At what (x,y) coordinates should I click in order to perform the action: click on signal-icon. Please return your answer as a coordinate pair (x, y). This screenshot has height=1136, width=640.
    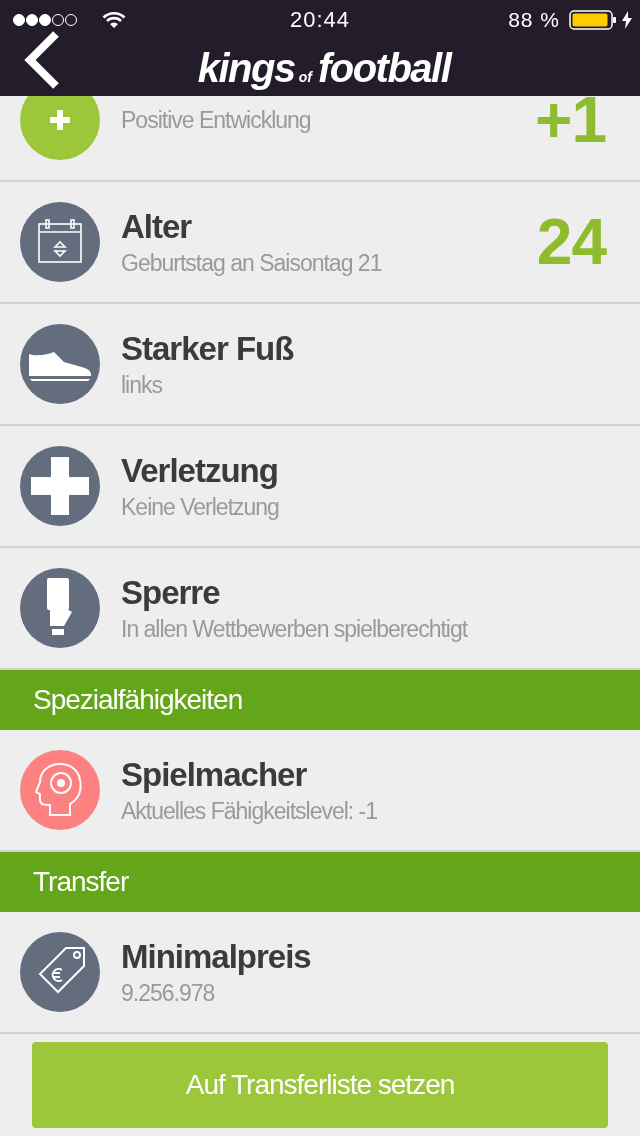
    Looking at the image, I should click on (45, 20).